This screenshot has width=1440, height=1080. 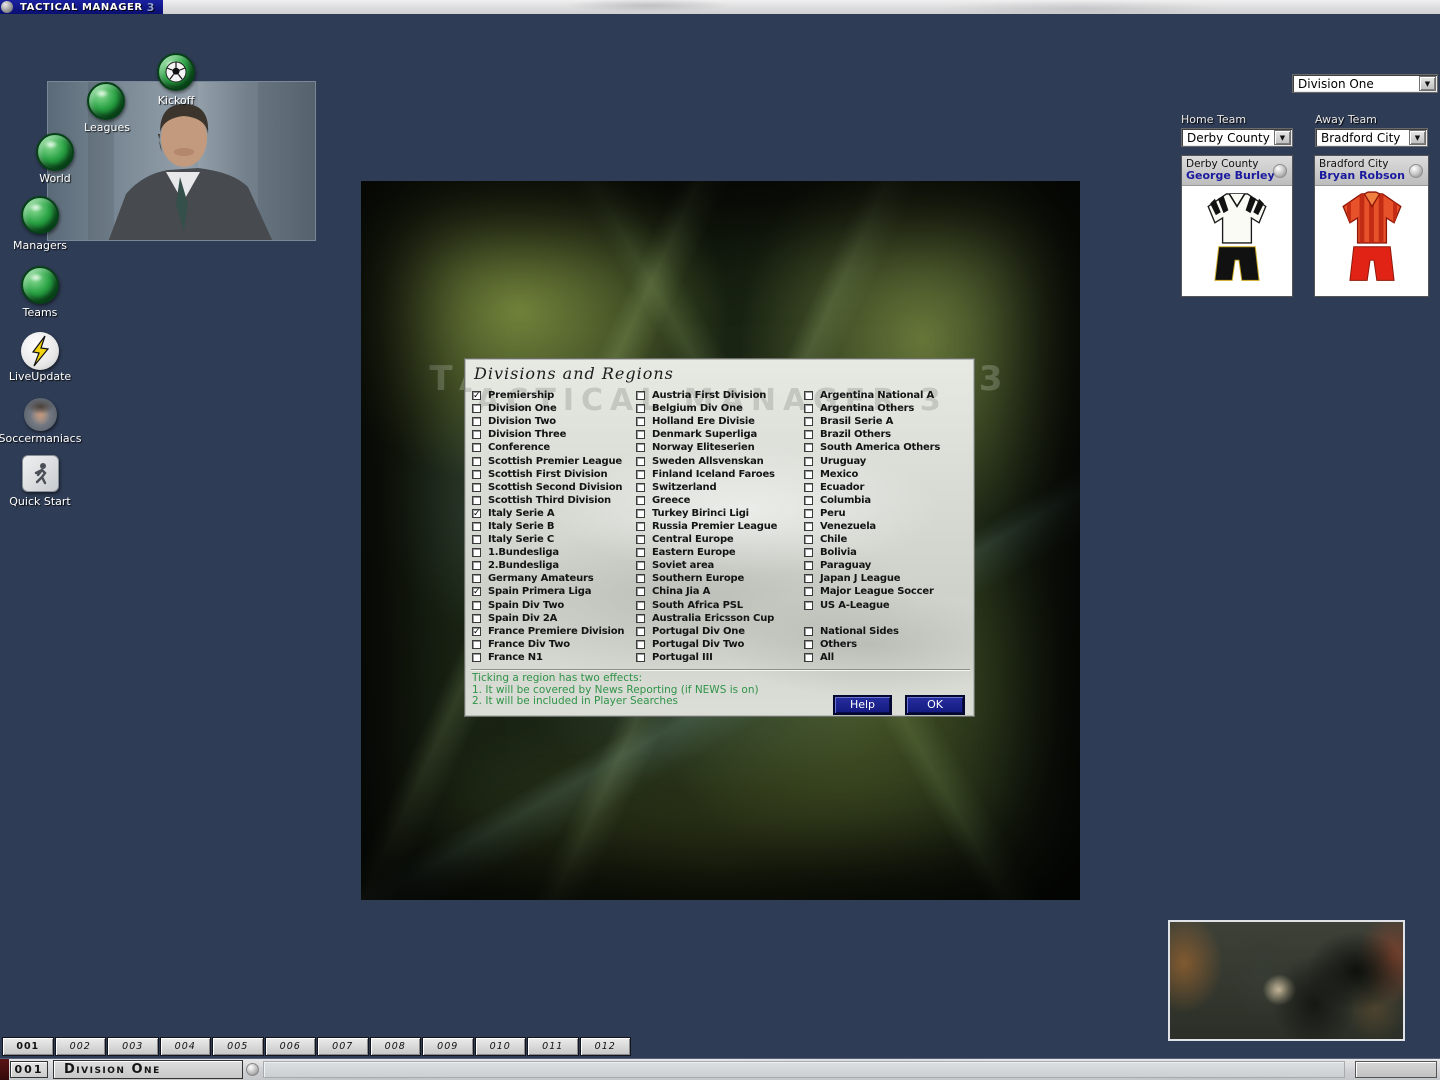 I want to click on tab-005: 005, so click(x=238, y=1046).